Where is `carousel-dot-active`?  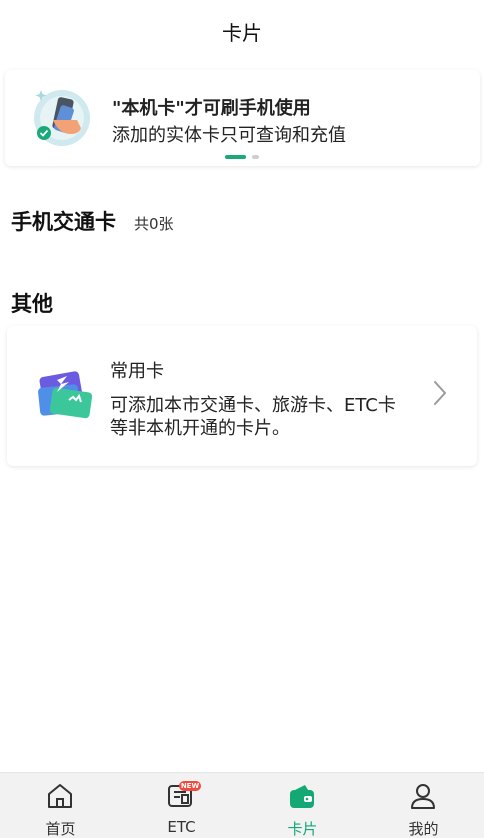
carousel-dot-active is located at coordinates (235, 157).